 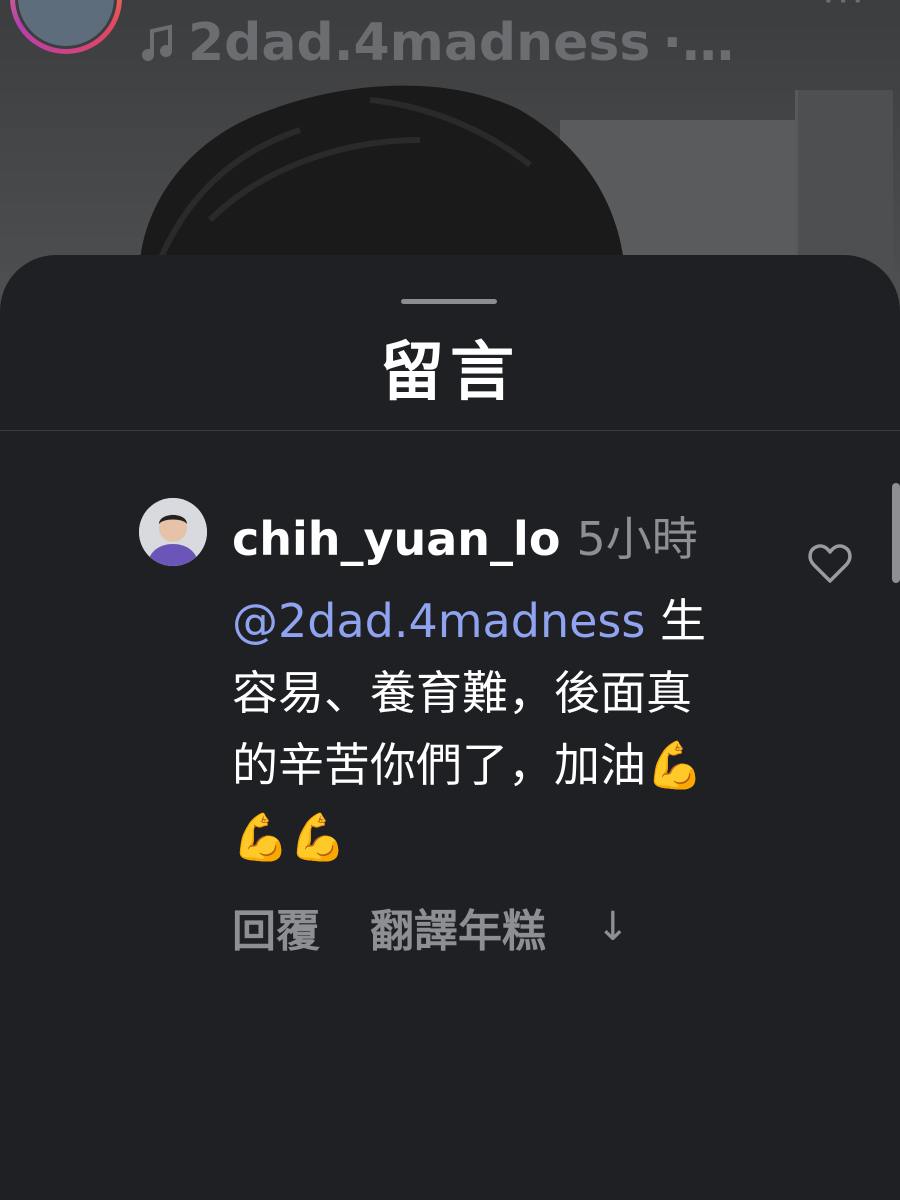 I want to click on mention-link: @2dad.4madness, so click(x=438, y=621).